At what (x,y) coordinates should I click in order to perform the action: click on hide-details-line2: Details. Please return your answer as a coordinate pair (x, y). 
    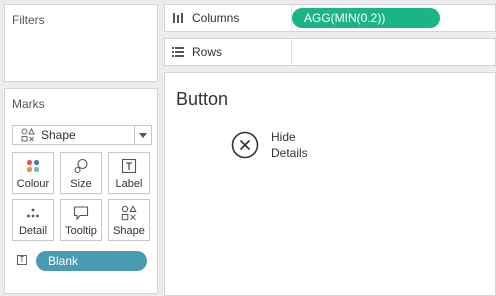
    Looking at the image, I should click on (289, 153).